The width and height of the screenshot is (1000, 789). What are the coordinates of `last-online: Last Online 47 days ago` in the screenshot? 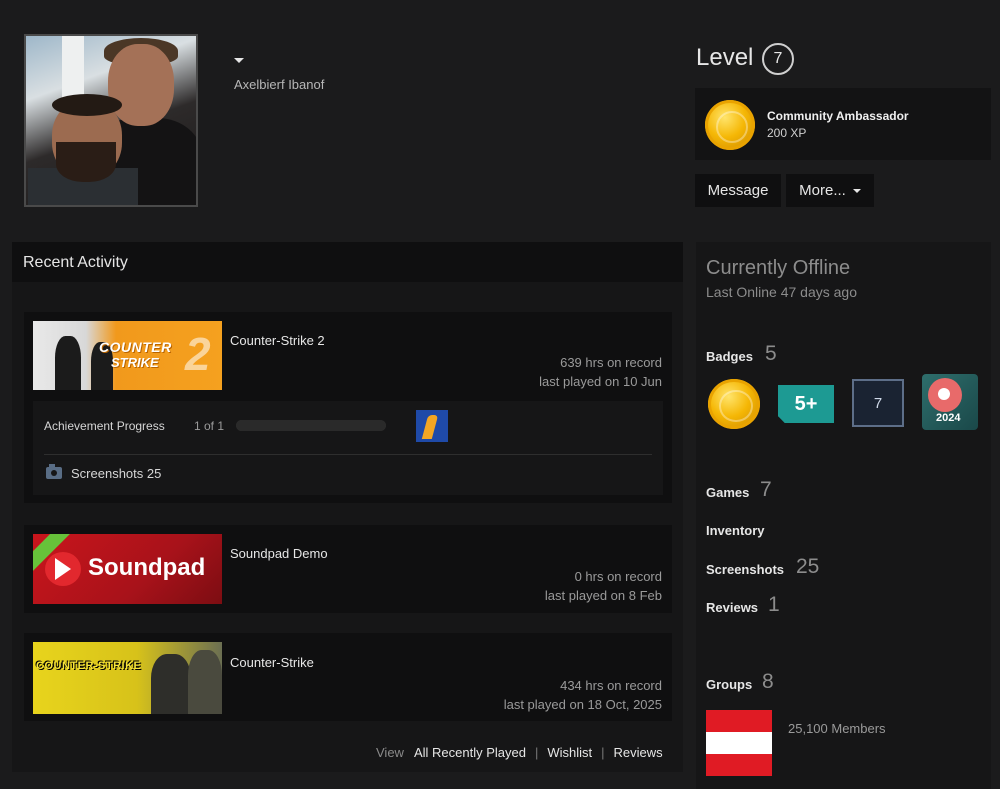 It's located at (781, 292).